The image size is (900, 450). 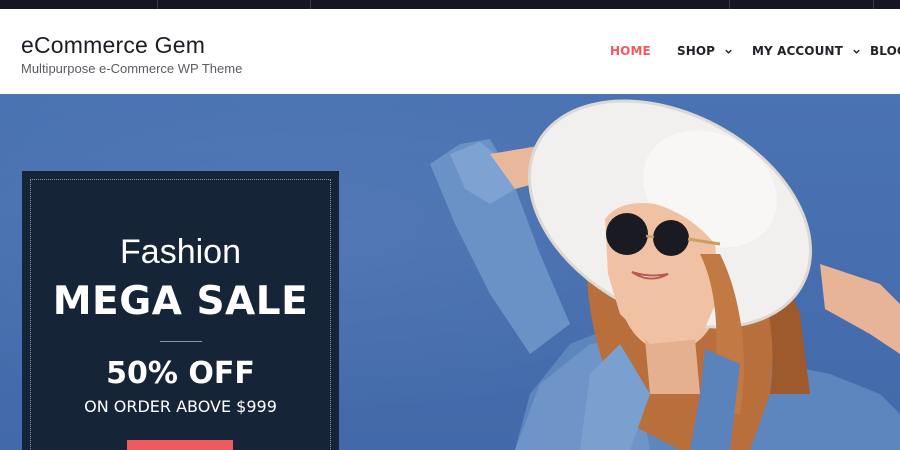 I want to click on nav-item-label: HOME, so click(x=630, y=51).